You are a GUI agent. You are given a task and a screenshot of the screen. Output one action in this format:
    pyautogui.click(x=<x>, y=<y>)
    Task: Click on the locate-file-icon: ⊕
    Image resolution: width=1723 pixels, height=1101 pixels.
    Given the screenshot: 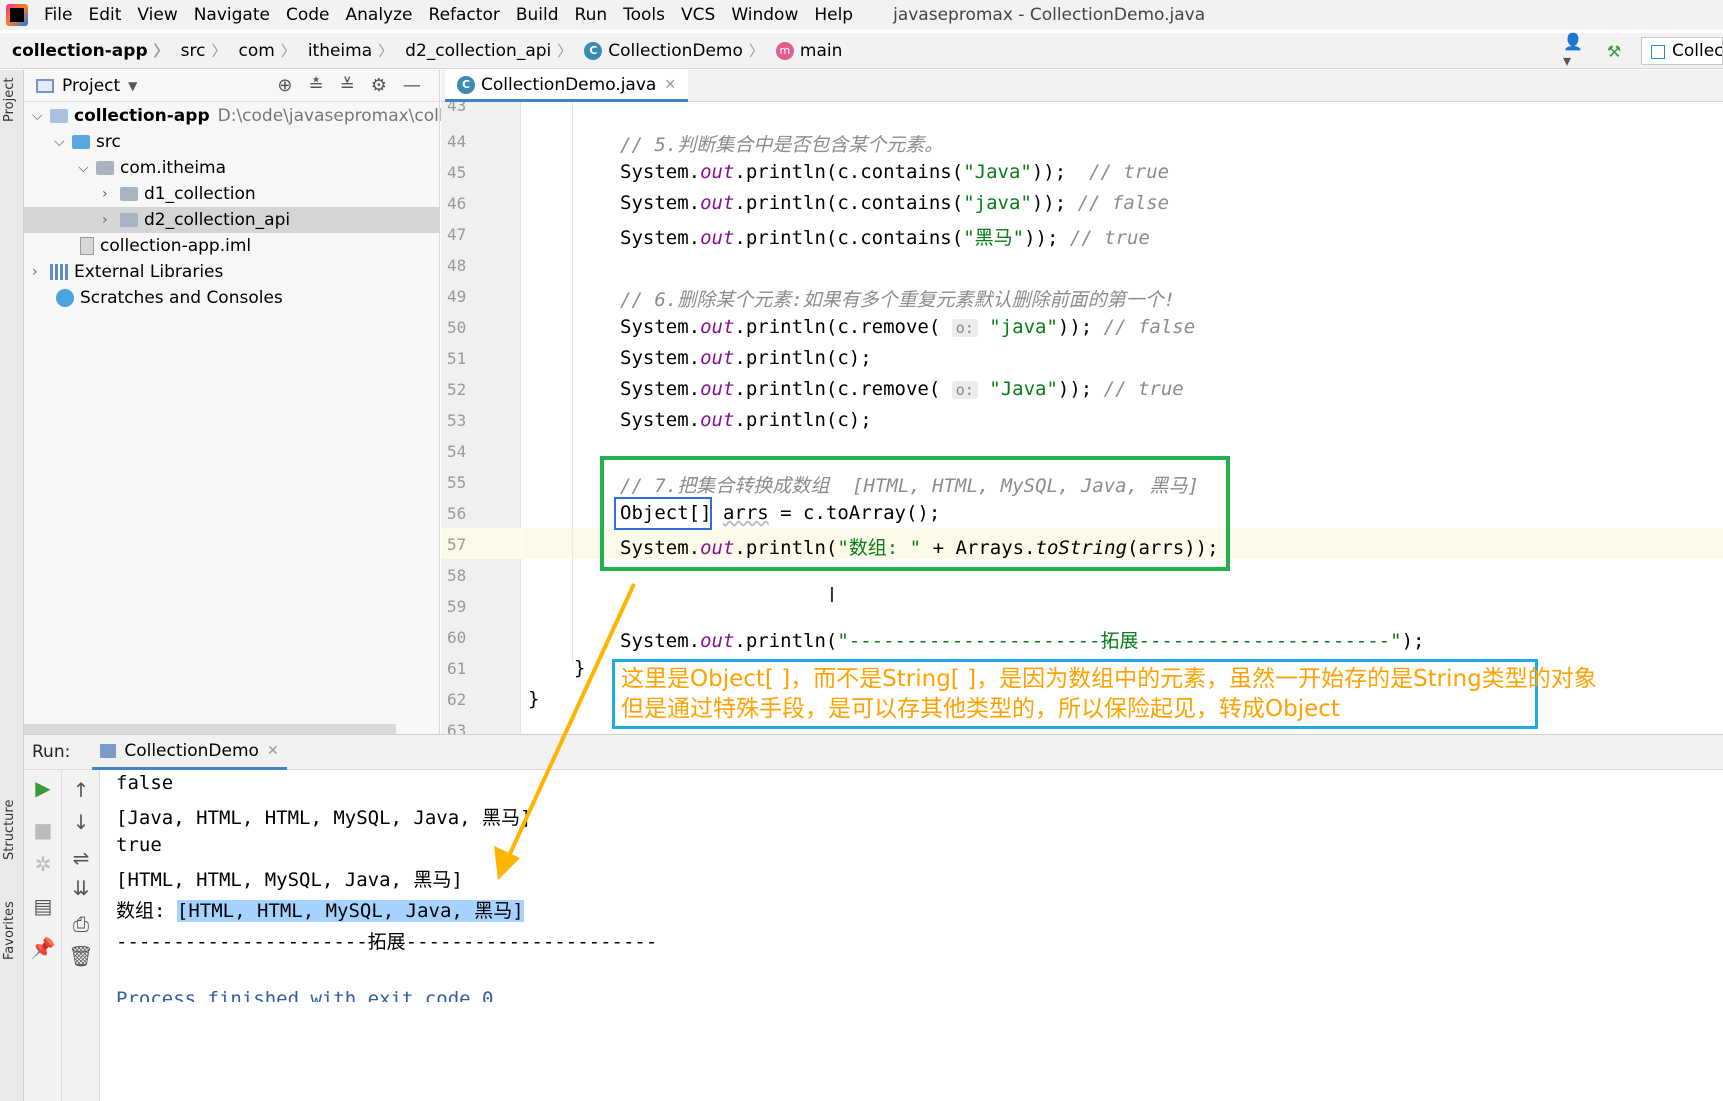 What is the action you would take?
    pyautogui.click(x=284, y=85)
    